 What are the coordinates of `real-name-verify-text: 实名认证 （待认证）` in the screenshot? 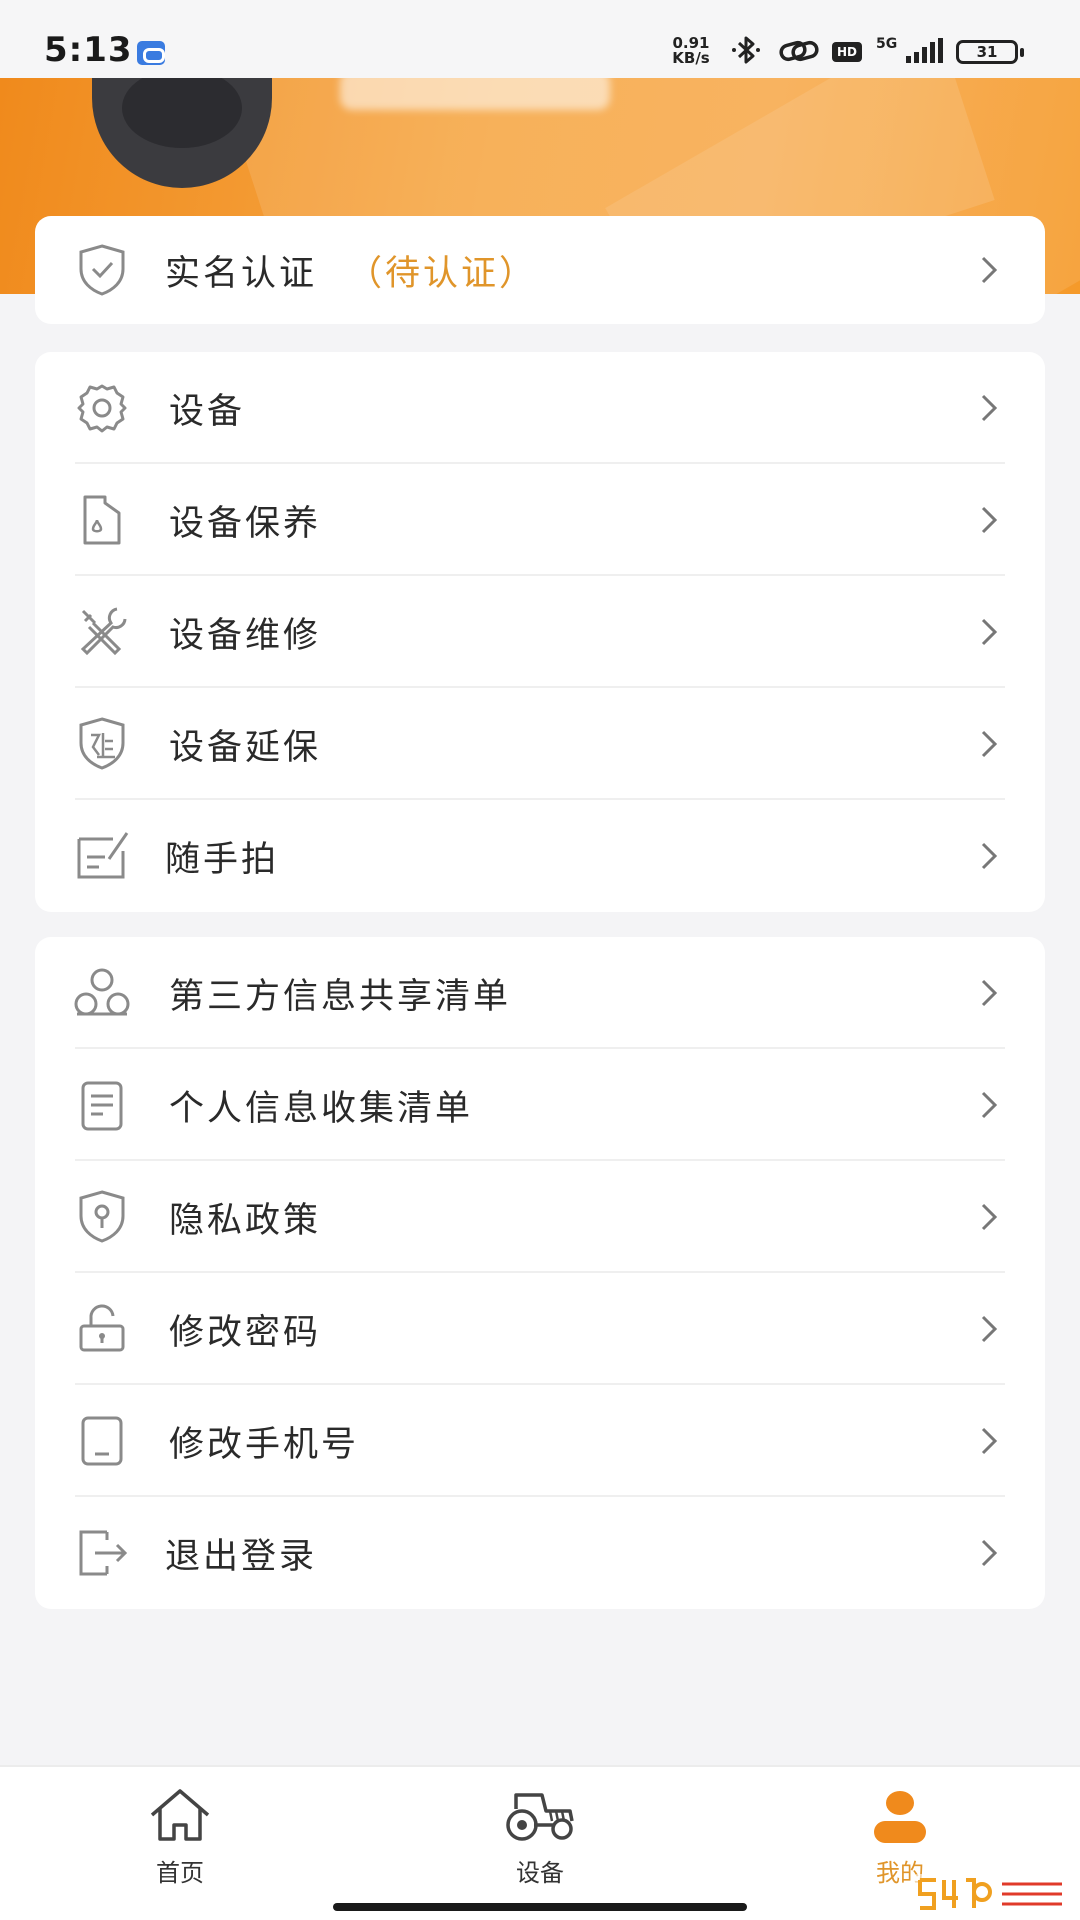 It's located at (351, 270).